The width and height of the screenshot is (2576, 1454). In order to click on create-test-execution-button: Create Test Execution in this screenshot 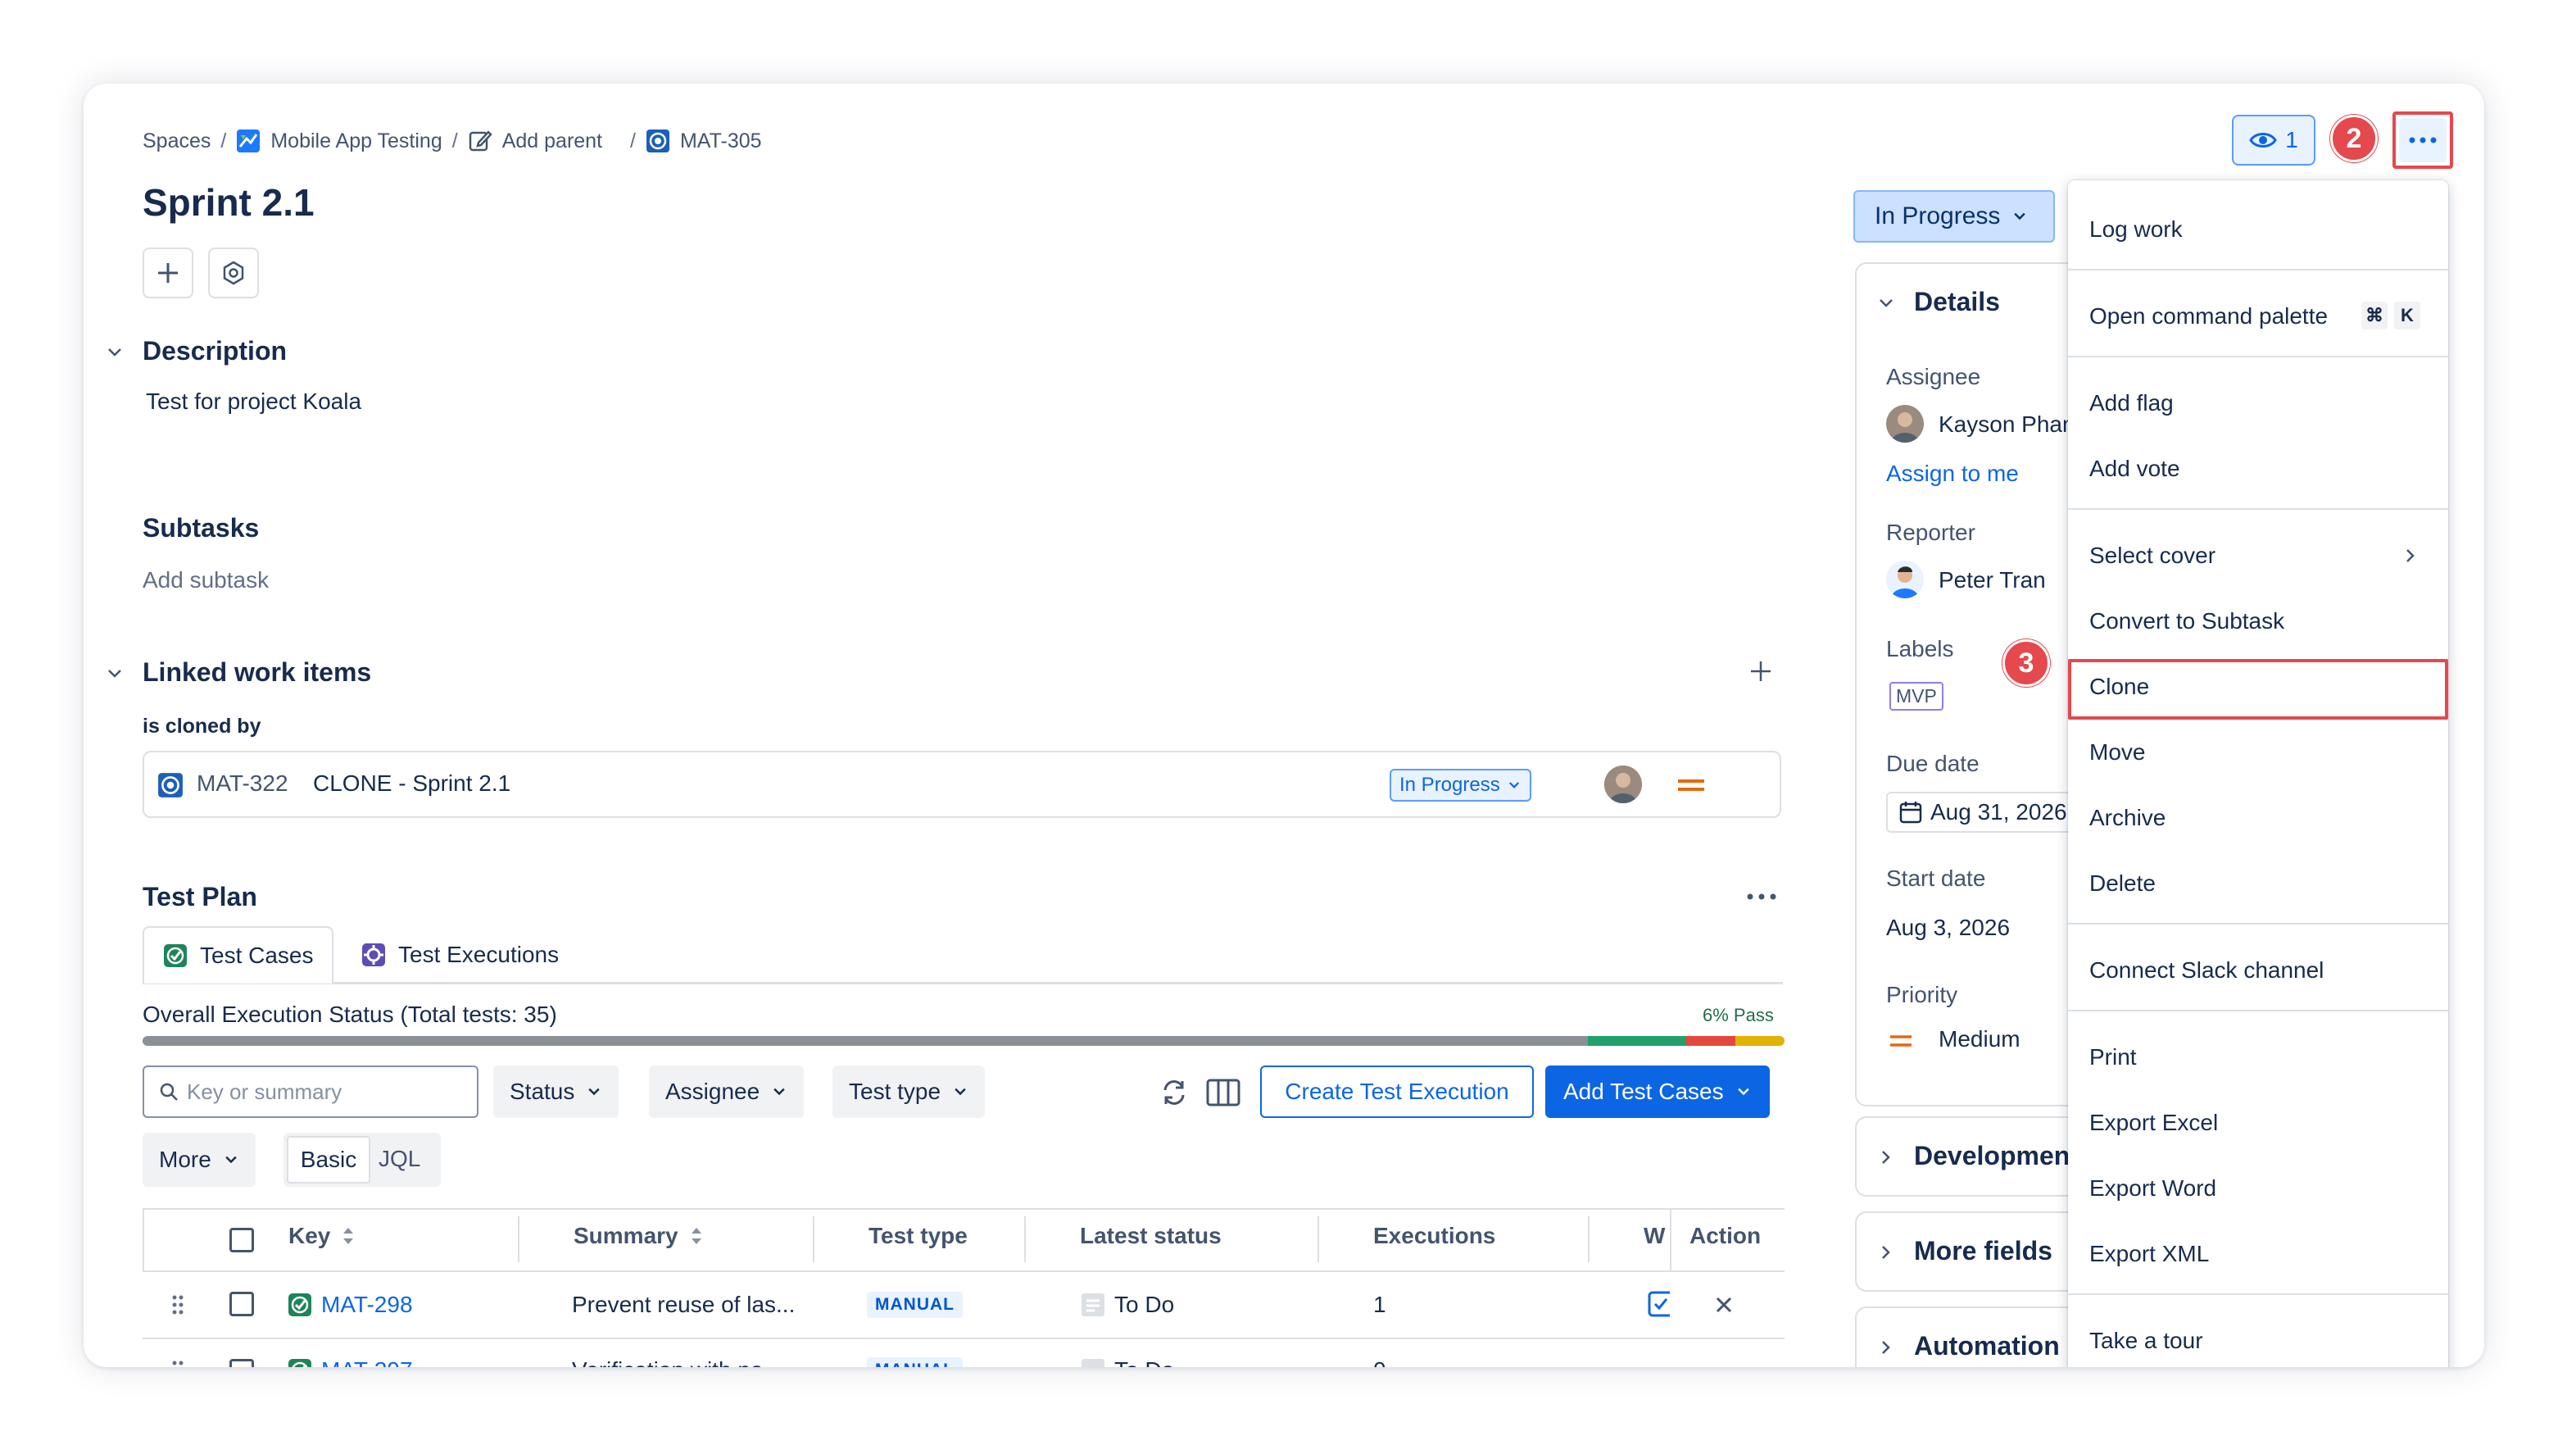, I will do `click(1397, 1092)`.